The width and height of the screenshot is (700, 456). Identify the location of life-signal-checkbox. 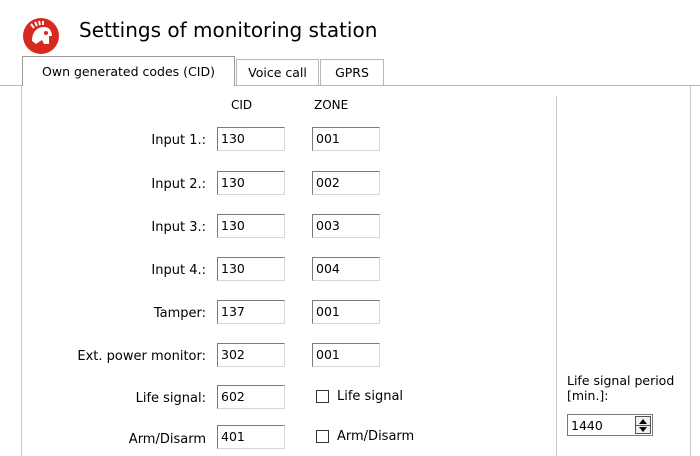
(322, 396).